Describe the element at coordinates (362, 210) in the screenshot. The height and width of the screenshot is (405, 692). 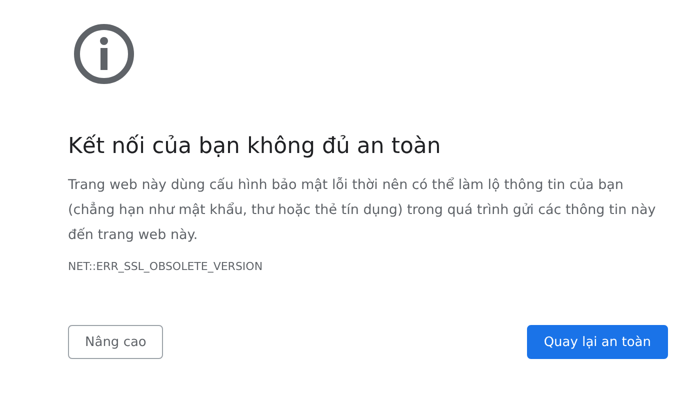
I see `error-message: Trang web này dùng cấu hình bảo mật lỗi thời nên có thể làm lộ thông tin của bạn (chẳng hạn như mật khẩu, thư hoặc thẻ tín dụng) trong quá trình gửi các thông tin này đến trang web này.` at that location.